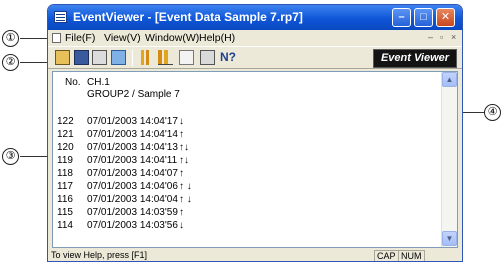 Image resolution: width=503 pixels, height=264 pixels. I want to click on status-bar: To view Help, press [F1] CAP NUM, so click(255, 255).